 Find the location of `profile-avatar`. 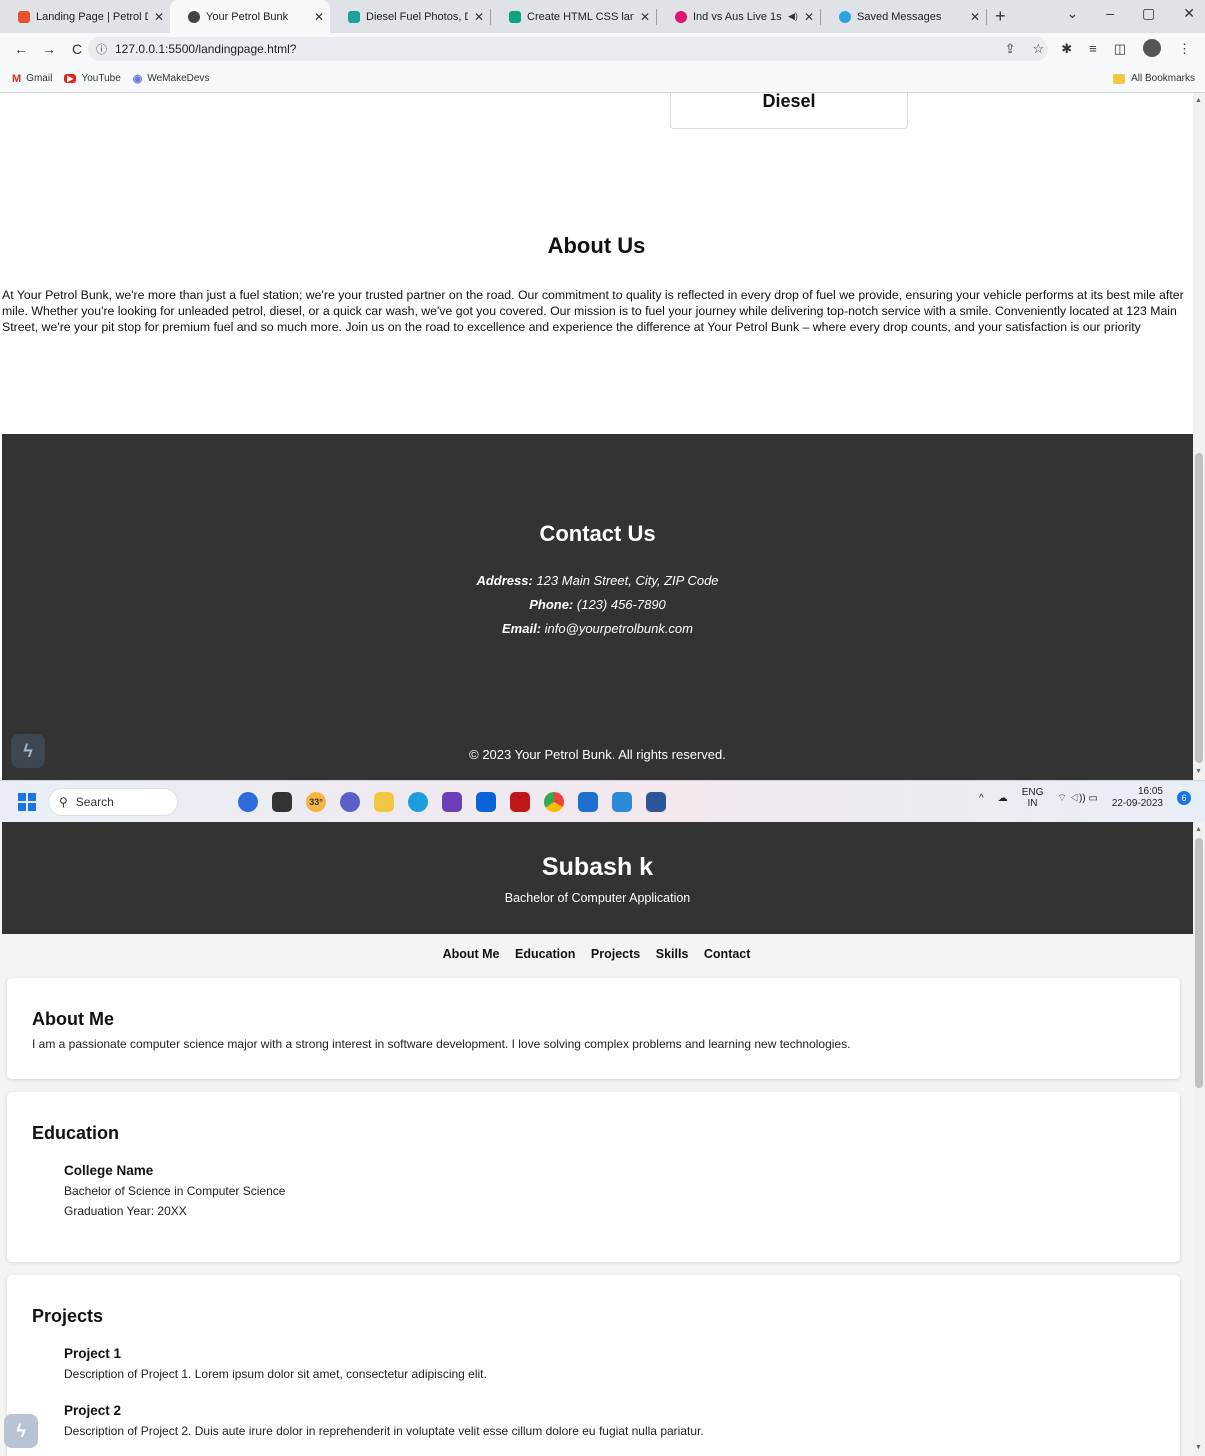

profile-avatar is located at coordinates (1152, 48).